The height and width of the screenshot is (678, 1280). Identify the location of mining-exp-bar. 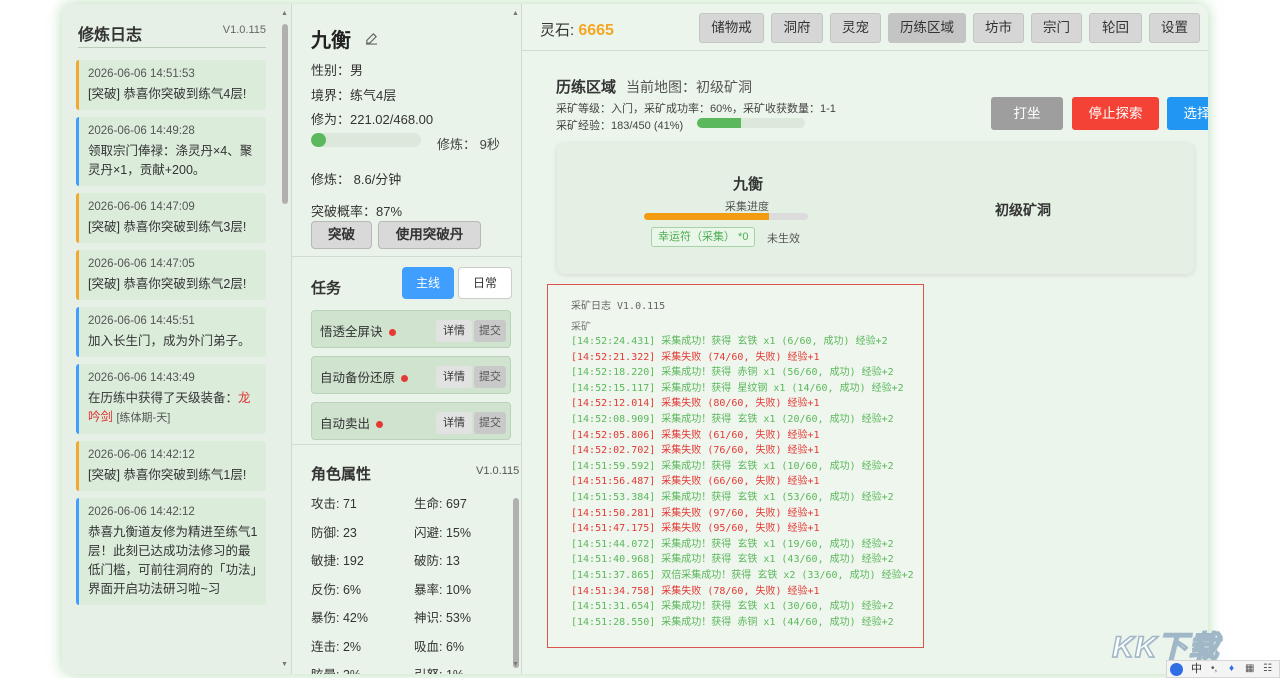
(751, 123).